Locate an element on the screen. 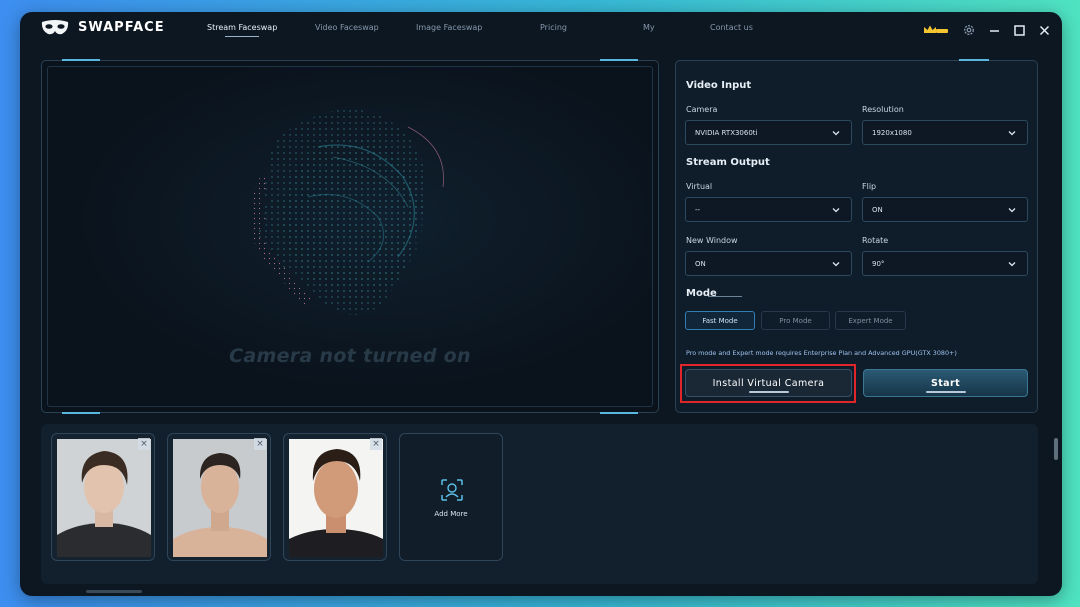 This screenshot has height=607, width=1080. mode-expert-button: Expert Mode is located at coordinates (870, 320).